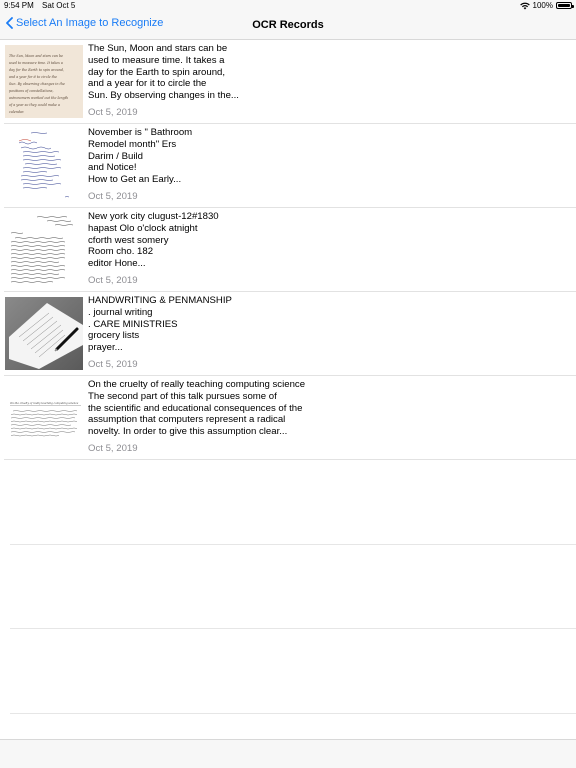 This screenshot has width=576, height=768. What do you see at coordinates (59, 5) in the screenshot?
I see `status-date: Sat Oct 5` at bounding box center [59, 5].